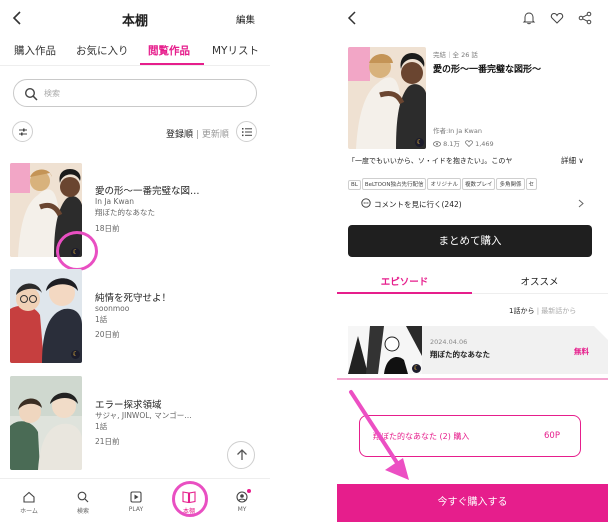 This screenshot has height=522, width=608. I want to click on edit-button: 編集, so click(245, 19).